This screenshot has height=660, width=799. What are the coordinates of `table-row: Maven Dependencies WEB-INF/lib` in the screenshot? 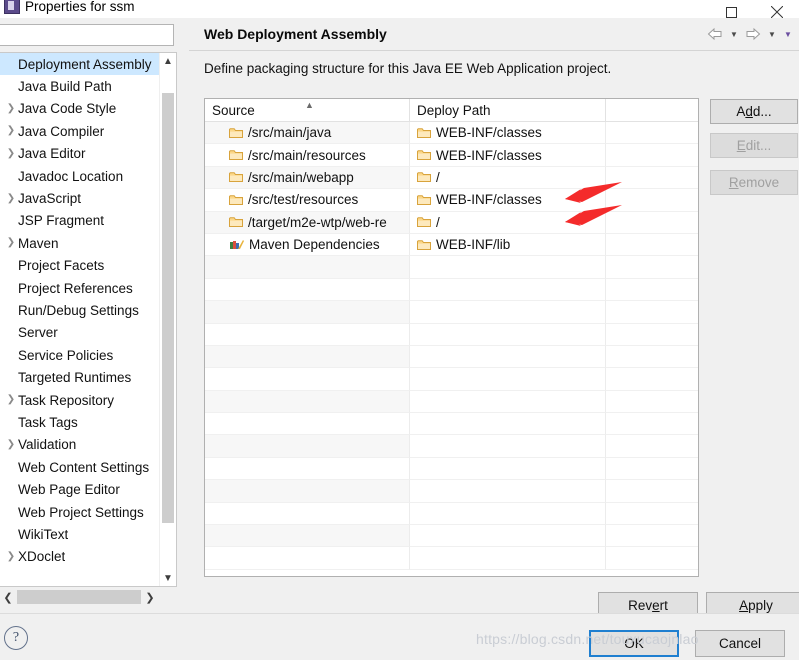 It's located at (451, 245).